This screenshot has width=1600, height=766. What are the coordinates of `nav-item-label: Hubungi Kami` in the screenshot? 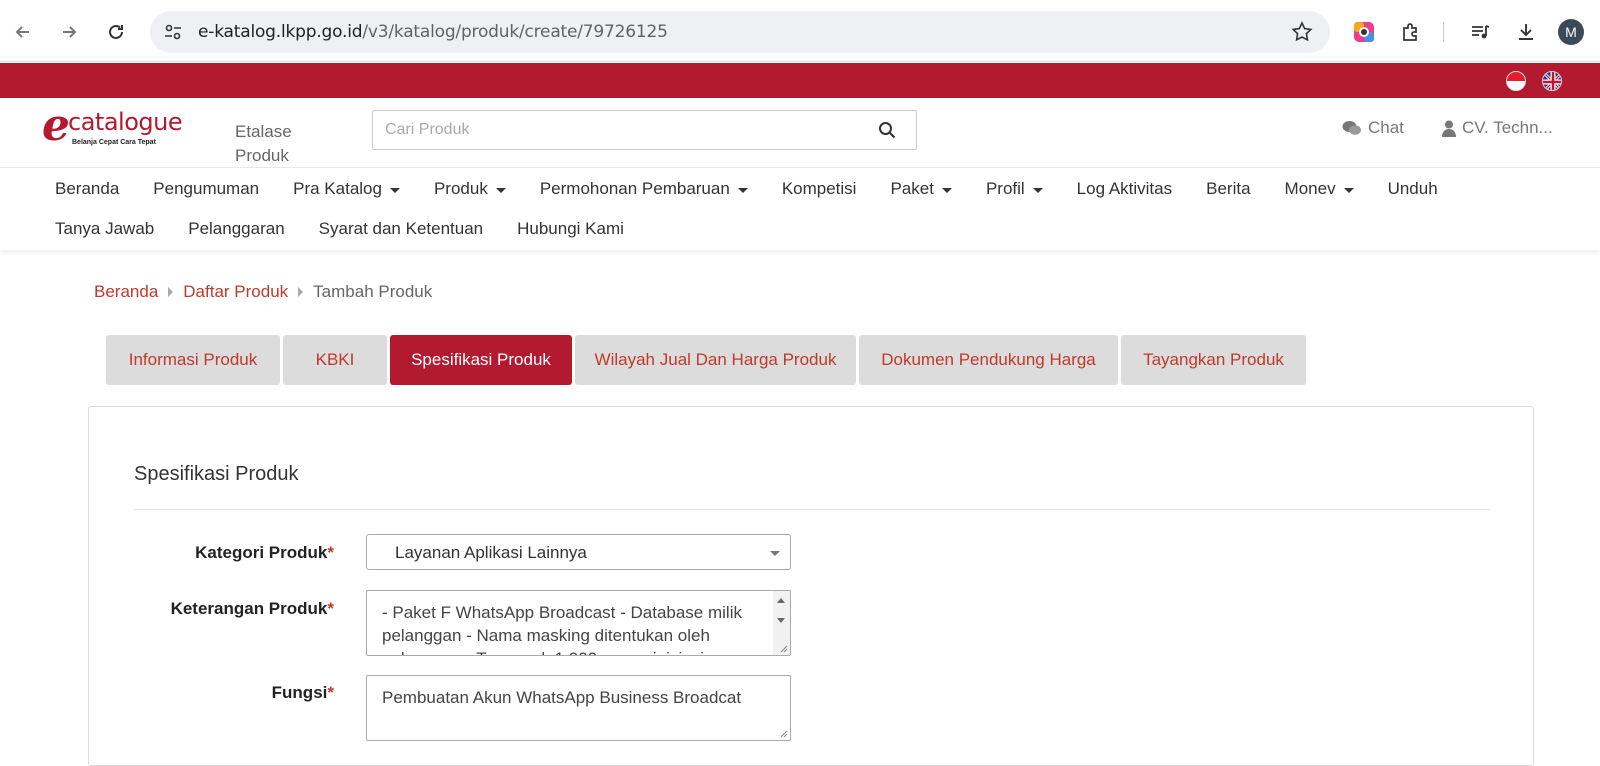 It's located at (570, 228).